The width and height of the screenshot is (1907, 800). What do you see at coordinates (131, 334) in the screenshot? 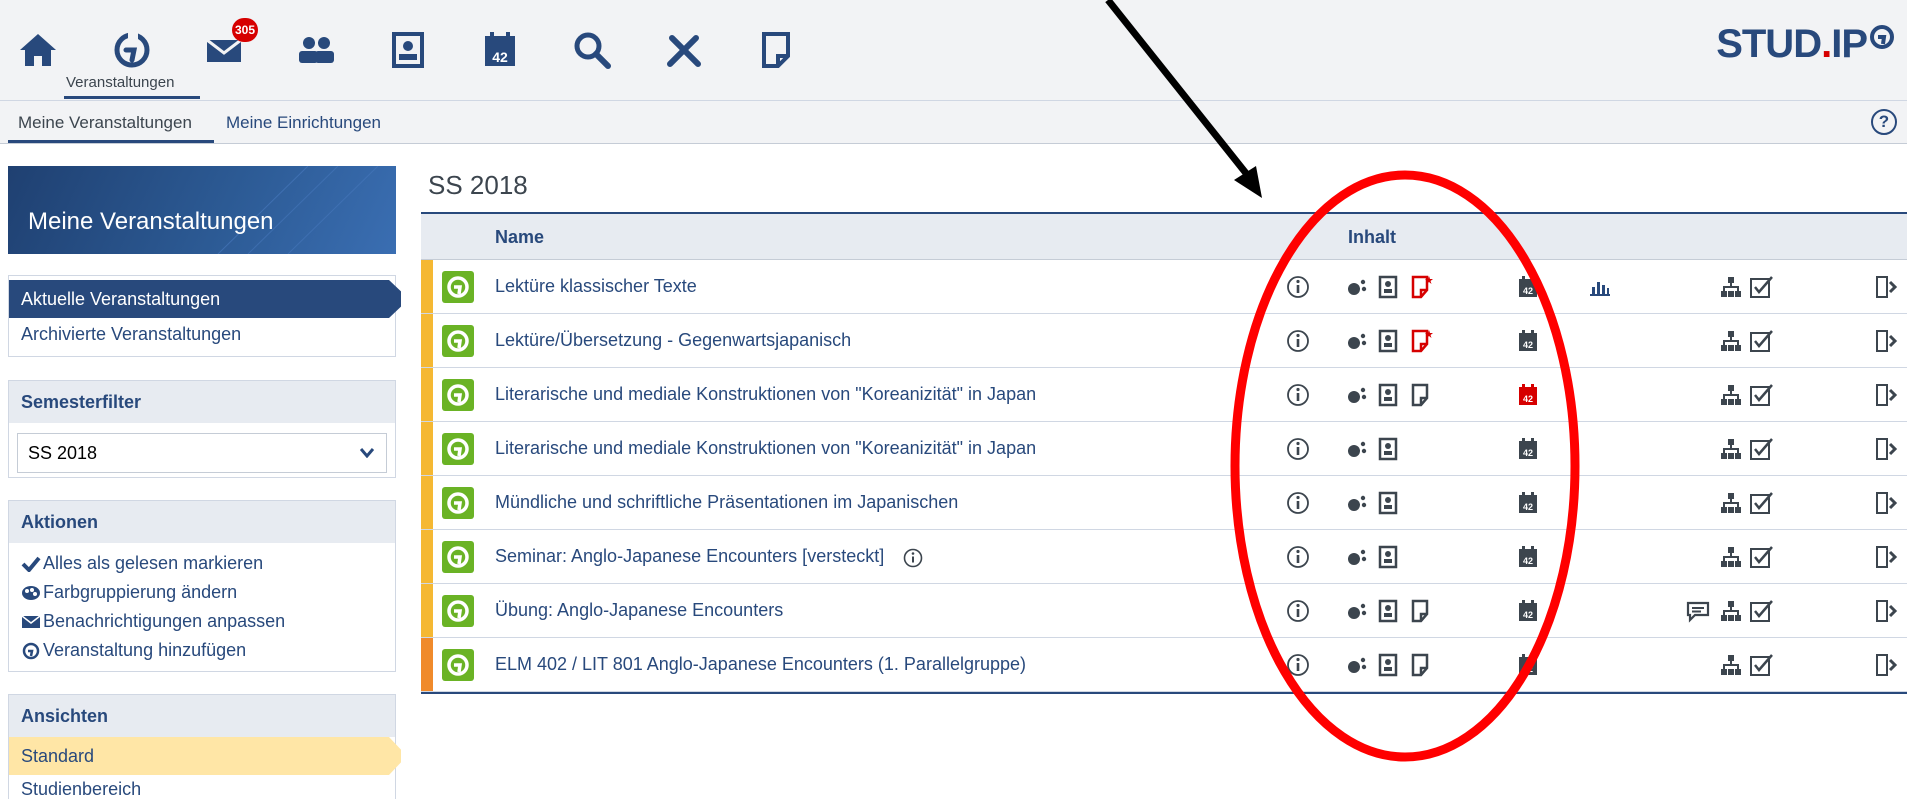
I see `sidebar-item-archivierte: Archivierte Veranstaltungen` at bounding box center [131, 334].